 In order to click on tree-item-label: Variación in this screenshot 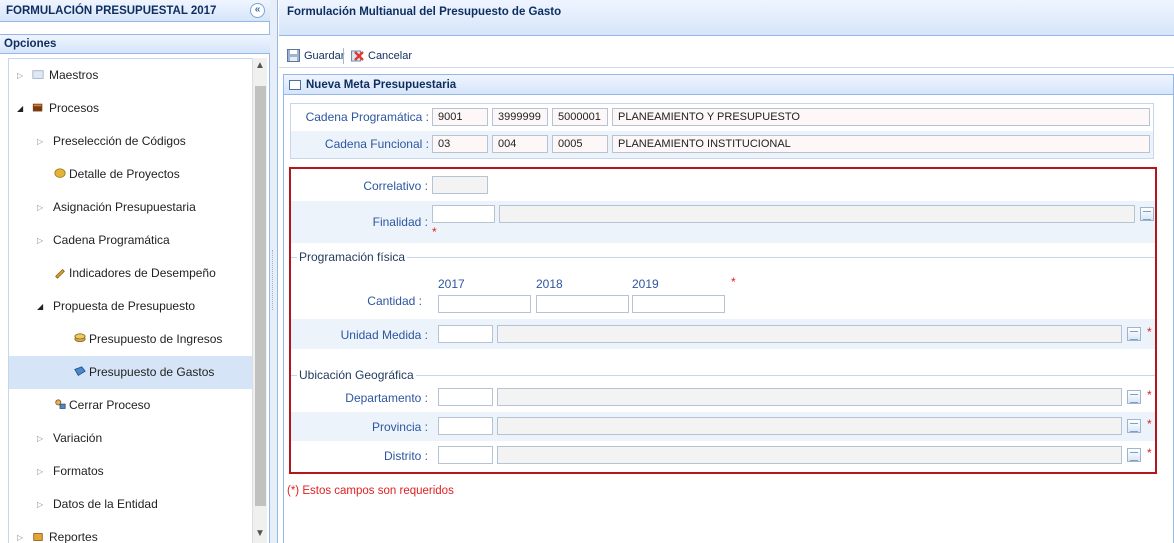, I will do `click(78, 438)`.